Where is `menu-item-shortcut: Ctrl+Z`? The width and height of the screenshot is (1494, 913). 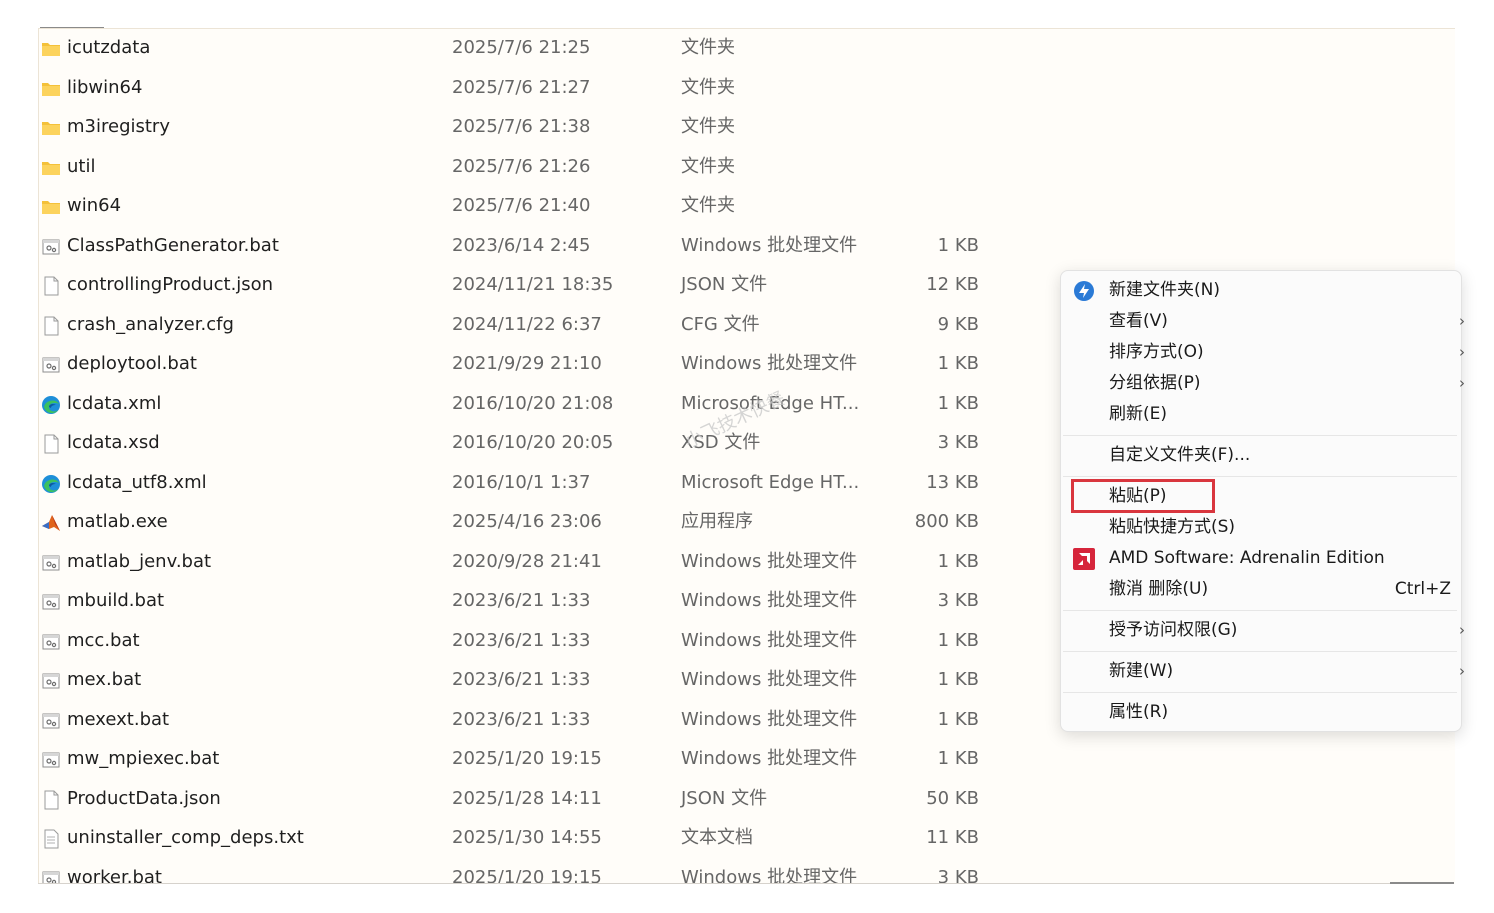
menu-item-shortcut: Ctrl+Z is located at coordinates (1422, 589).